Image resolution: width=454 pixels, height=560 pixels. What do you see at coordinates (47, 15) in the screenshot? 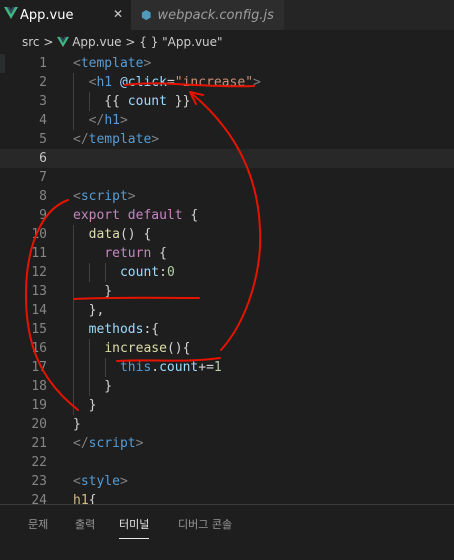
I see `tab-label: App.vue` at bounding box center [47, 15].